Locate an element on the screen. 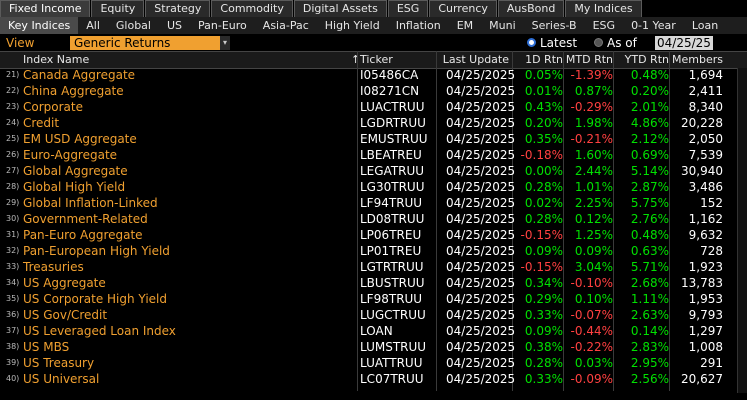 The width and height of the screenshot is (747, 400). sub-tab-0-1-year: 0-1 Year is located at coordinates (653, 25).